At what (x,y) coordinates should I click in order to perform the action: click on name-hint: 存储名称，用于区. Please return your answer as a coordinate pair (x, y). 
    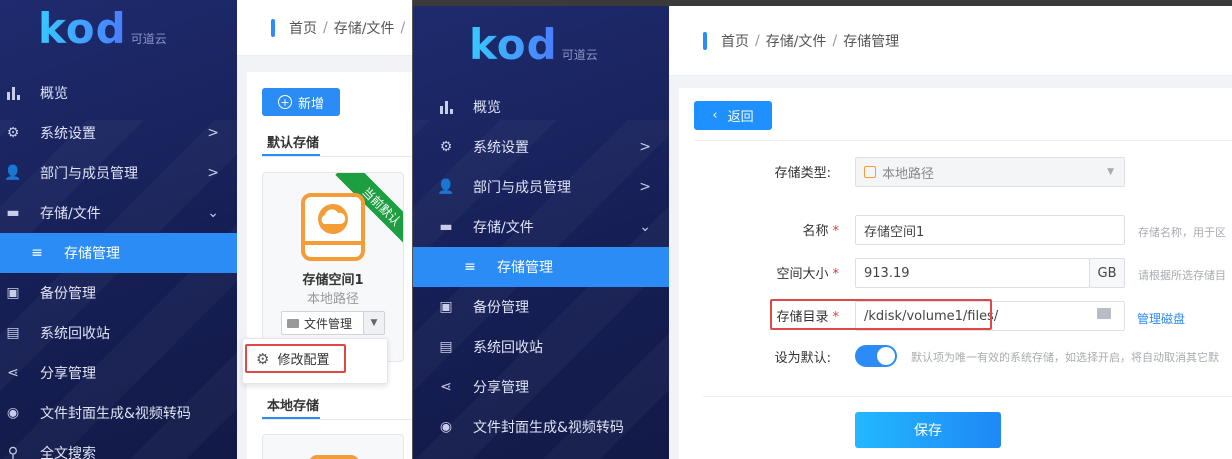
    Looking at the image, I should click on (1182, 232).